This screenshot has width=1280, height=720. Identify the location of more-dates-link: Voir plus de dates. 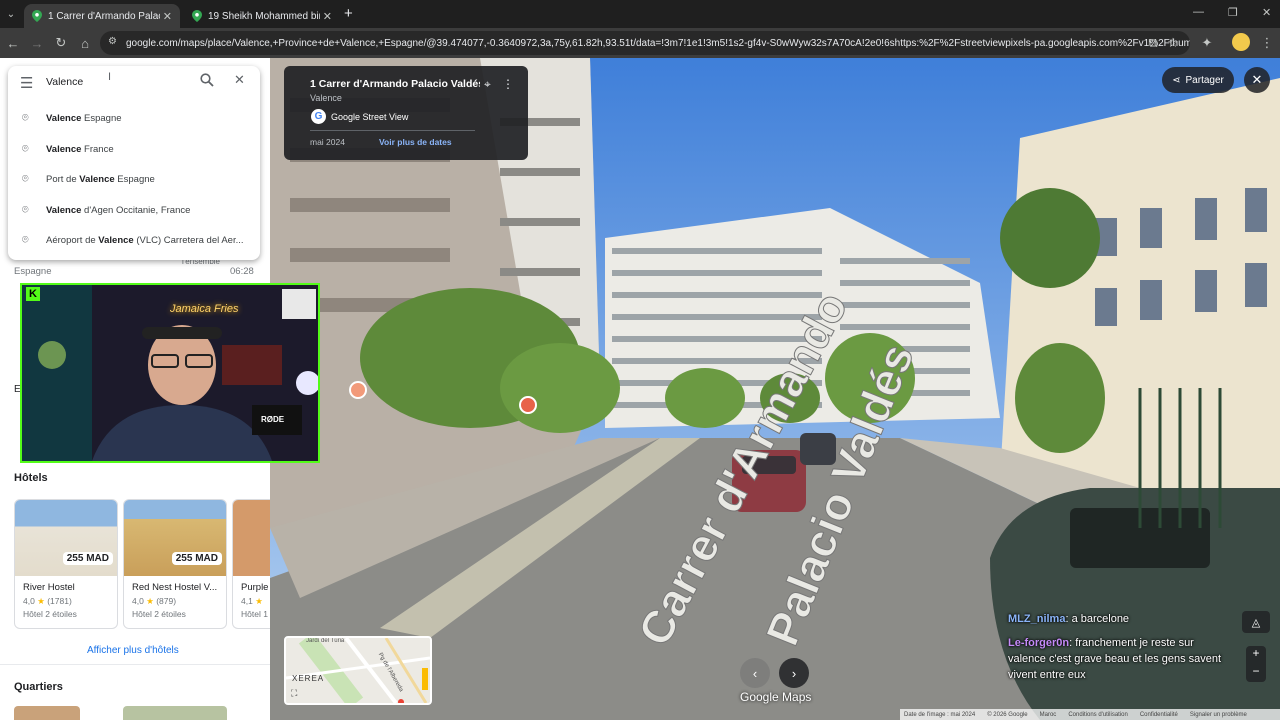
(415, 142).